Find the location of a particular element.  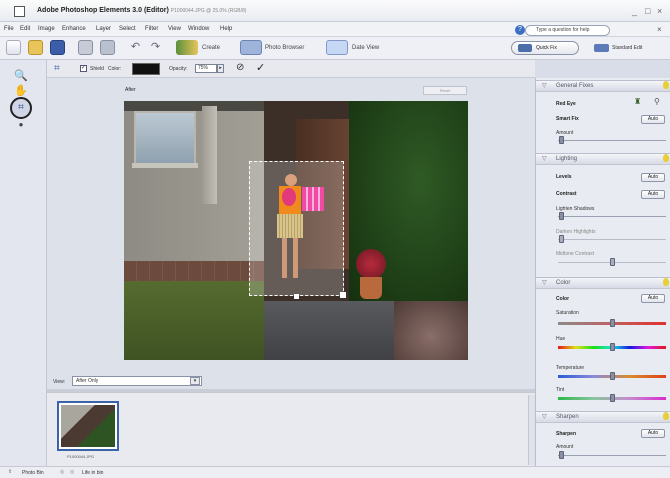

zoom-tool-icon: 🔍 is located at coordinates (21, 76).